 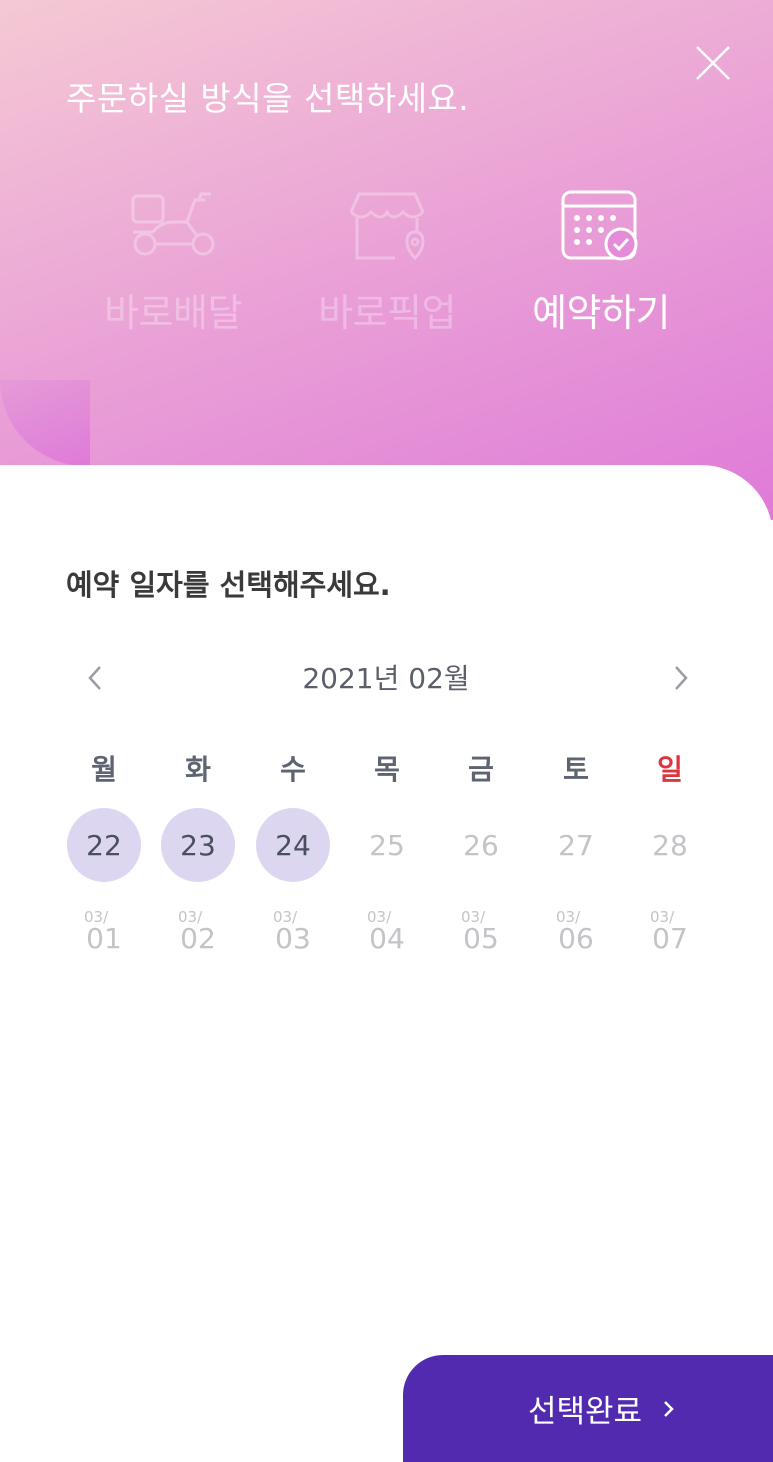 I want to click on weekday-sun: 일, so click(x=670, y=769).